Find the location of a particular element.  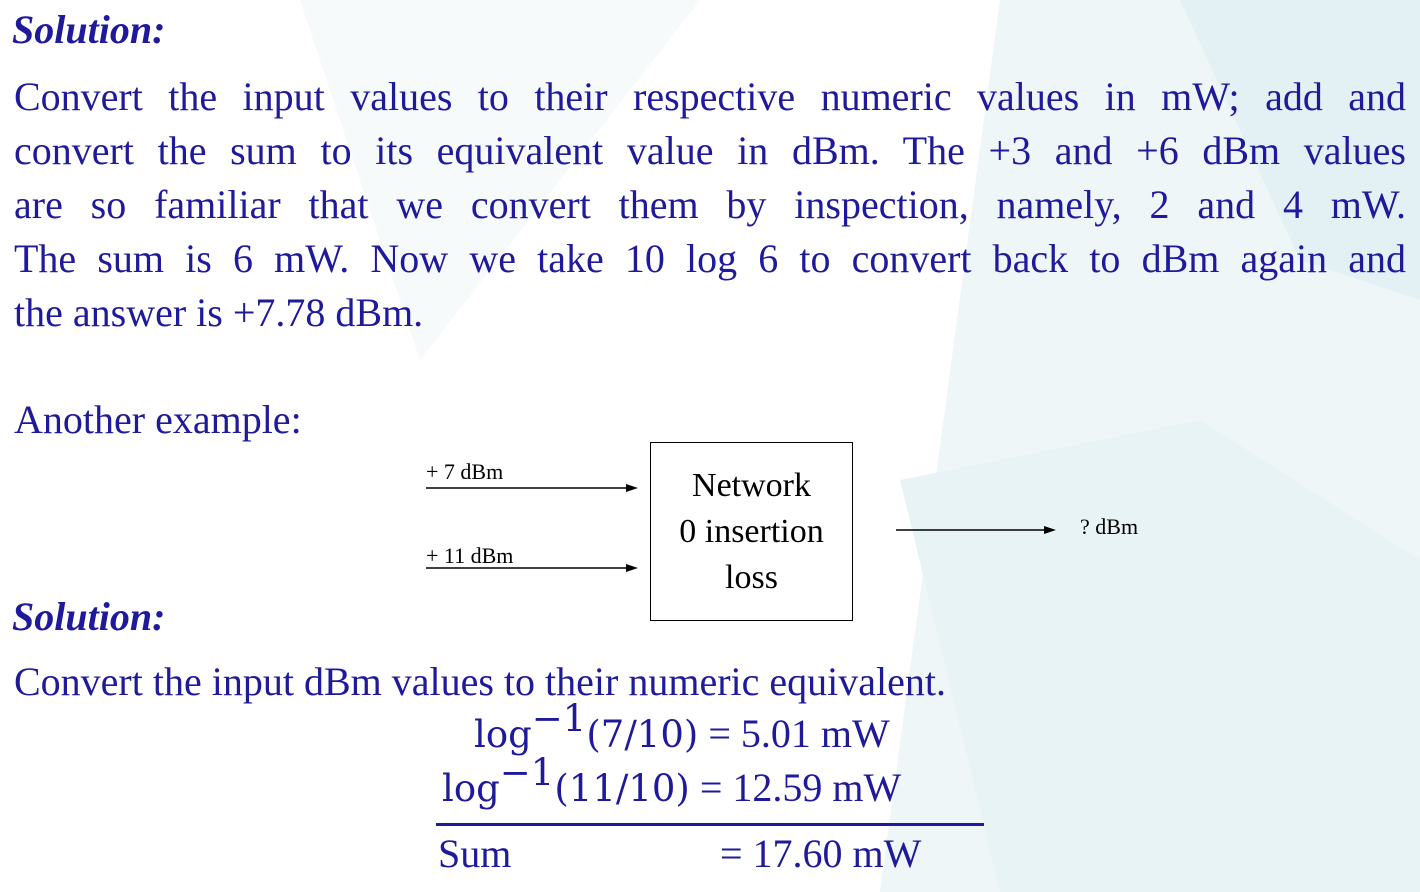

output-arrow is located at coordinates (976, 530).